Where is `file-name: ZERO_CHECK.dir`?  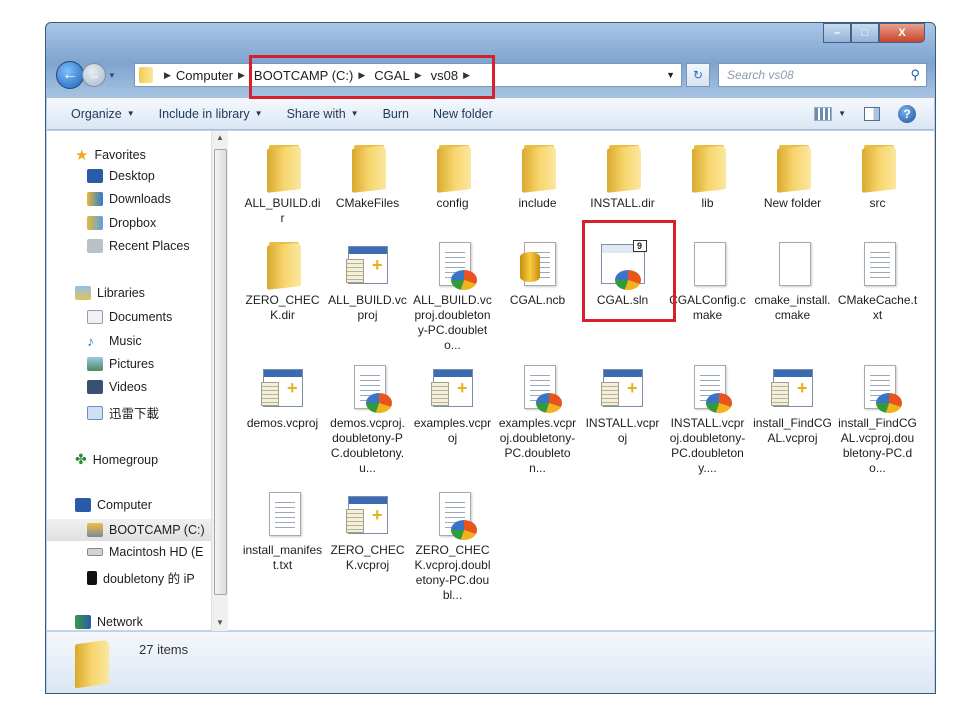
file-name: ZERO_CHECK.dir is located at coordinates (282, 307).